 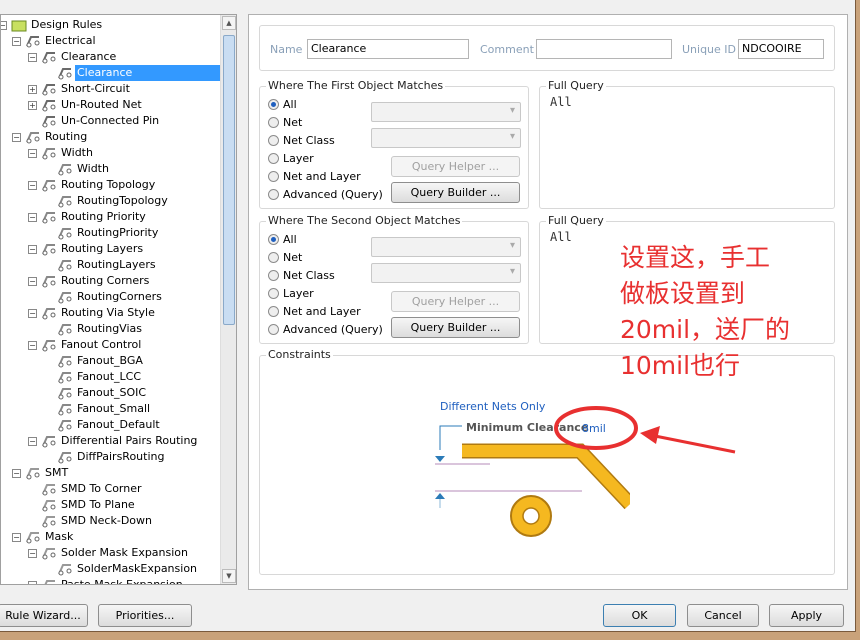 I want to click on tree-item: Fanout Control, so click(x=92, y=345).